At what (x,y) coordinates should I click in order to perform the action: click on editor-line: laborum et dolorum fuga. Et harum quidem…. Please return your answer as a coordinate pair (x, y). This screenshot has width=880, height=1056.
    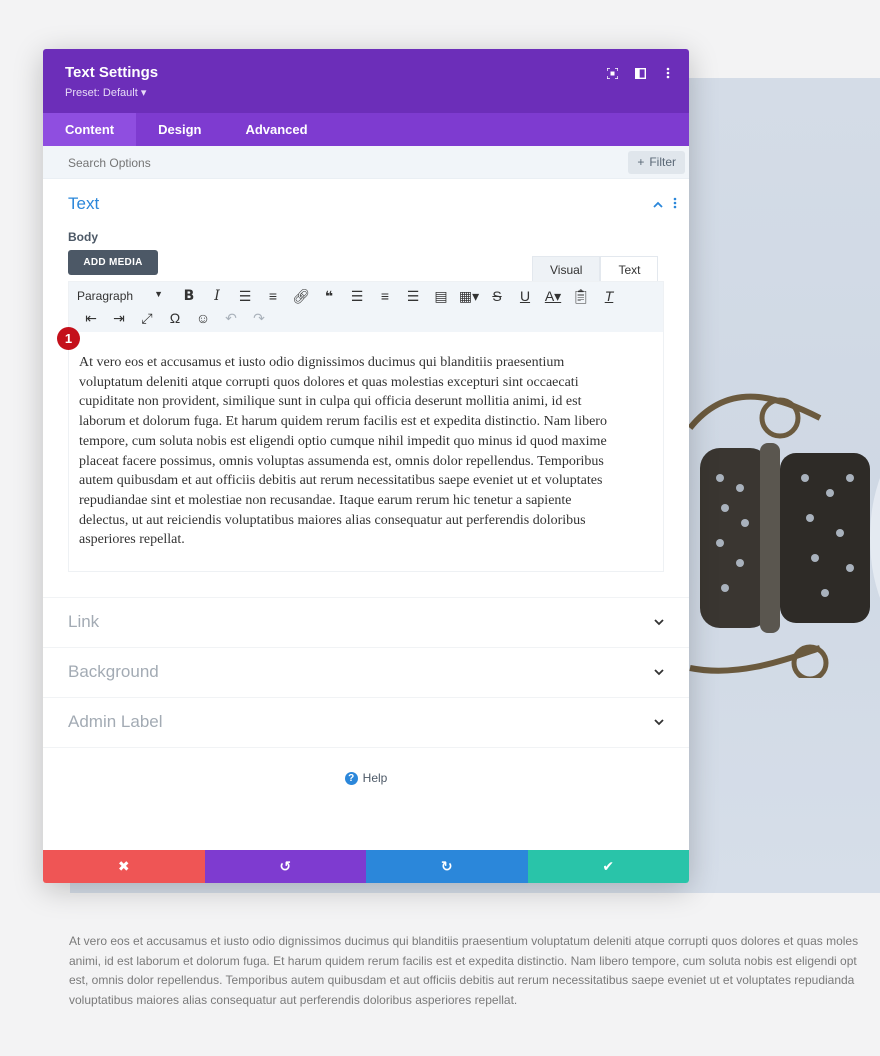
    Looking at the image, I should click on (343, 422).